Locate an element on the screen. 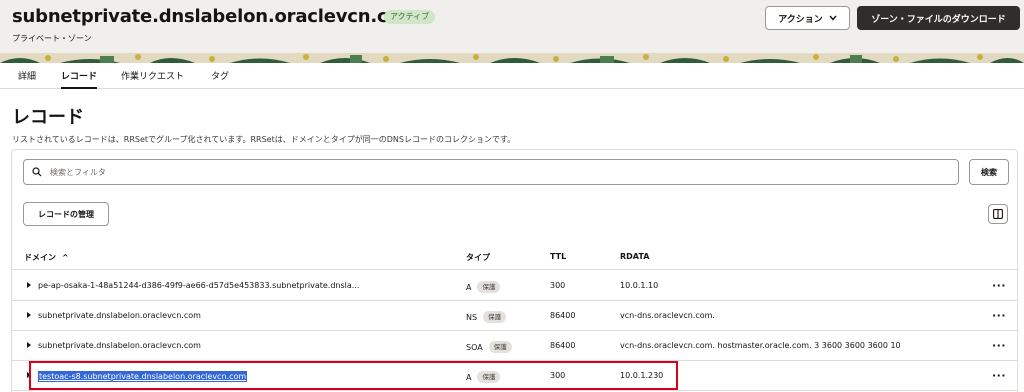 This screenshot has width=1024, height=392. column-header-rdata: RDATA is located at coordinates (635, 256).